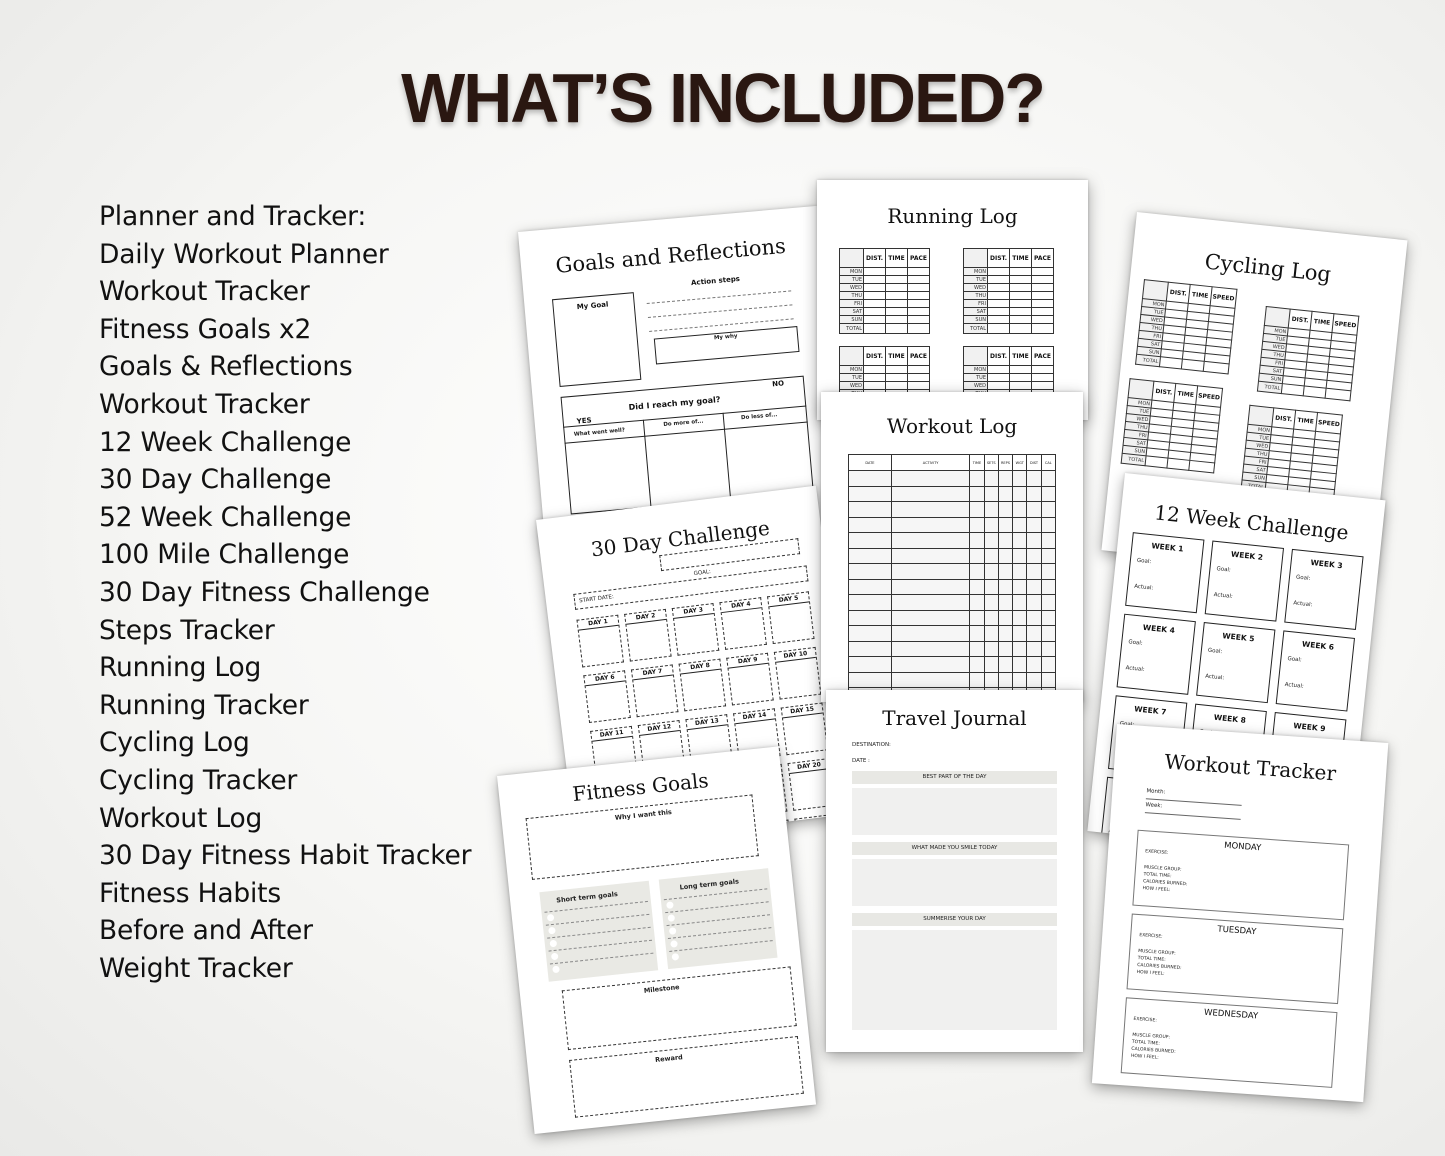 The image size is (1445, 1156). I want to click on week-label: Week:, so click(1154, 806).